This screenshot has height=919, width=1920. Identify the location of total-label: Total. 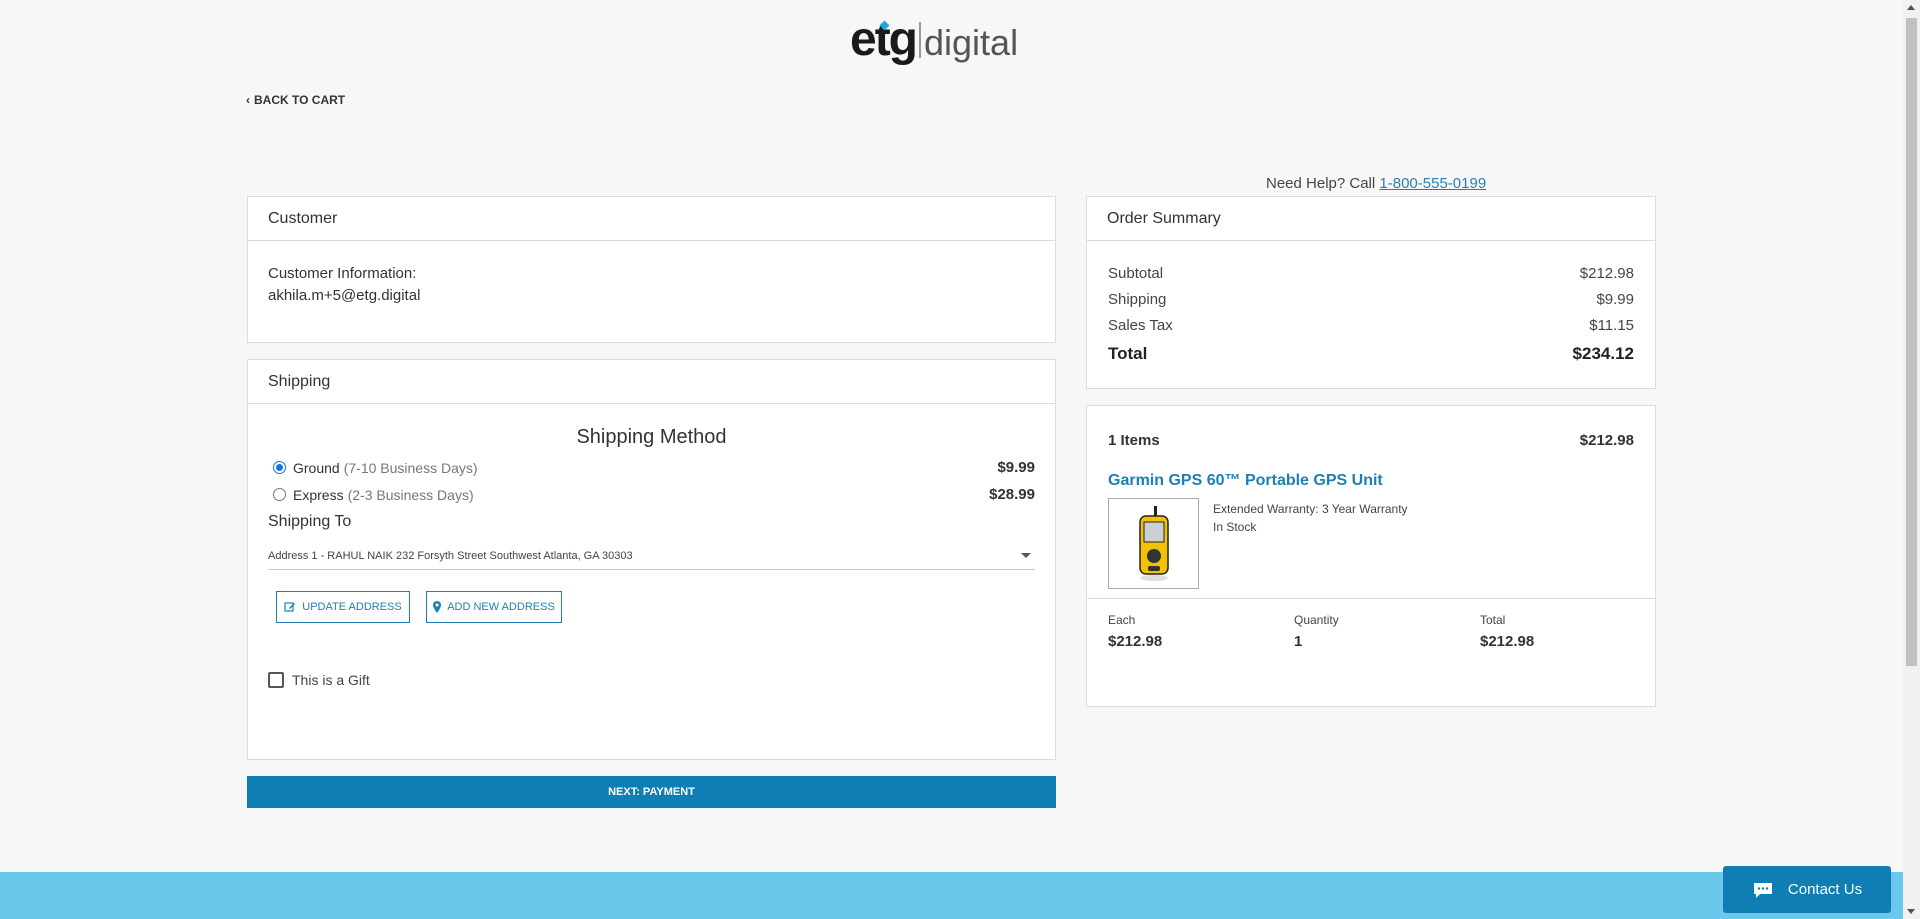
(1128, 353).